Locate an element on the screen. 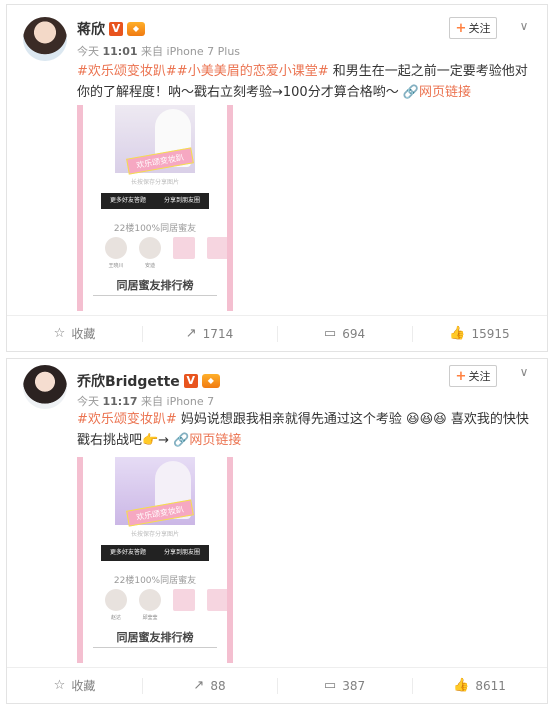 This screenshot has width=554, height=710. friend-item: 安迪 is located at coordinates (150, 253).